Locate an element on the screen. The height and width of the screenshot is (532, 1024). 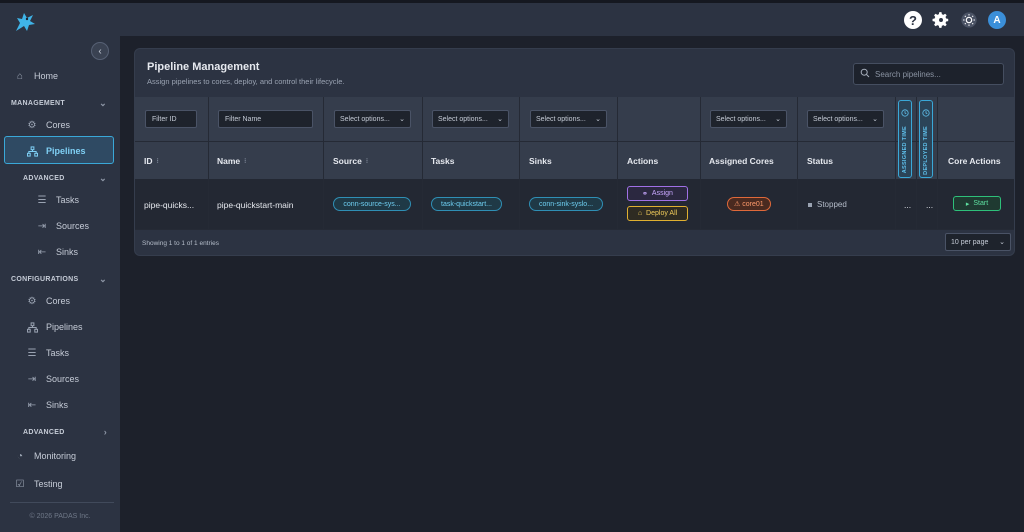
list-icon: ☰ is located at coordinates (32, 353).